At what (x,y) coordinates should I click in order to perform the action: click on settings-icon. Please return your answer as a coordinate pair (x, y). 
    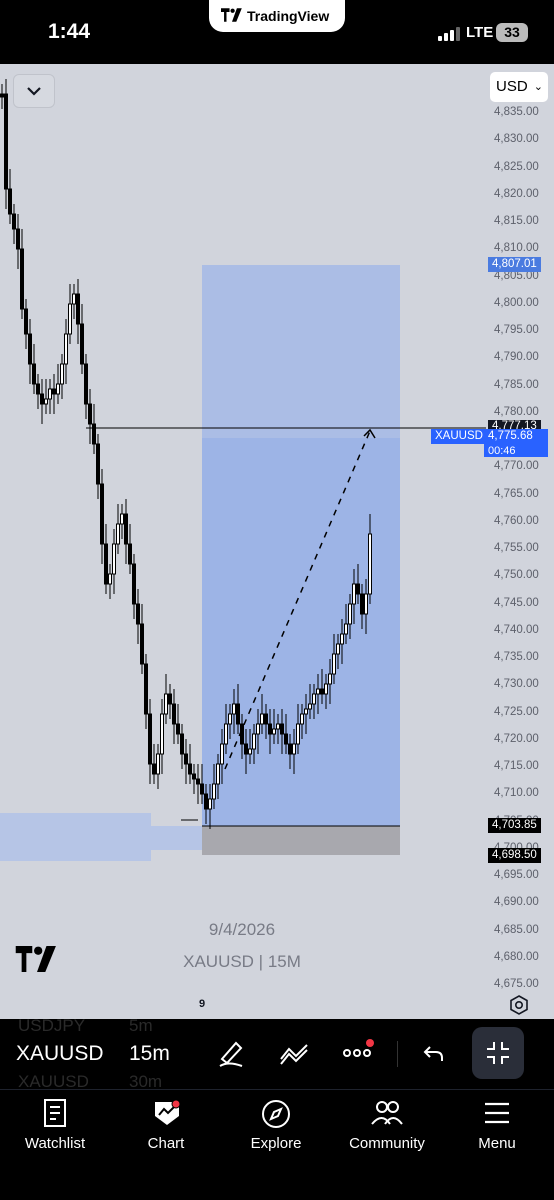
    Looking at the image, I should click on (519, 1005).